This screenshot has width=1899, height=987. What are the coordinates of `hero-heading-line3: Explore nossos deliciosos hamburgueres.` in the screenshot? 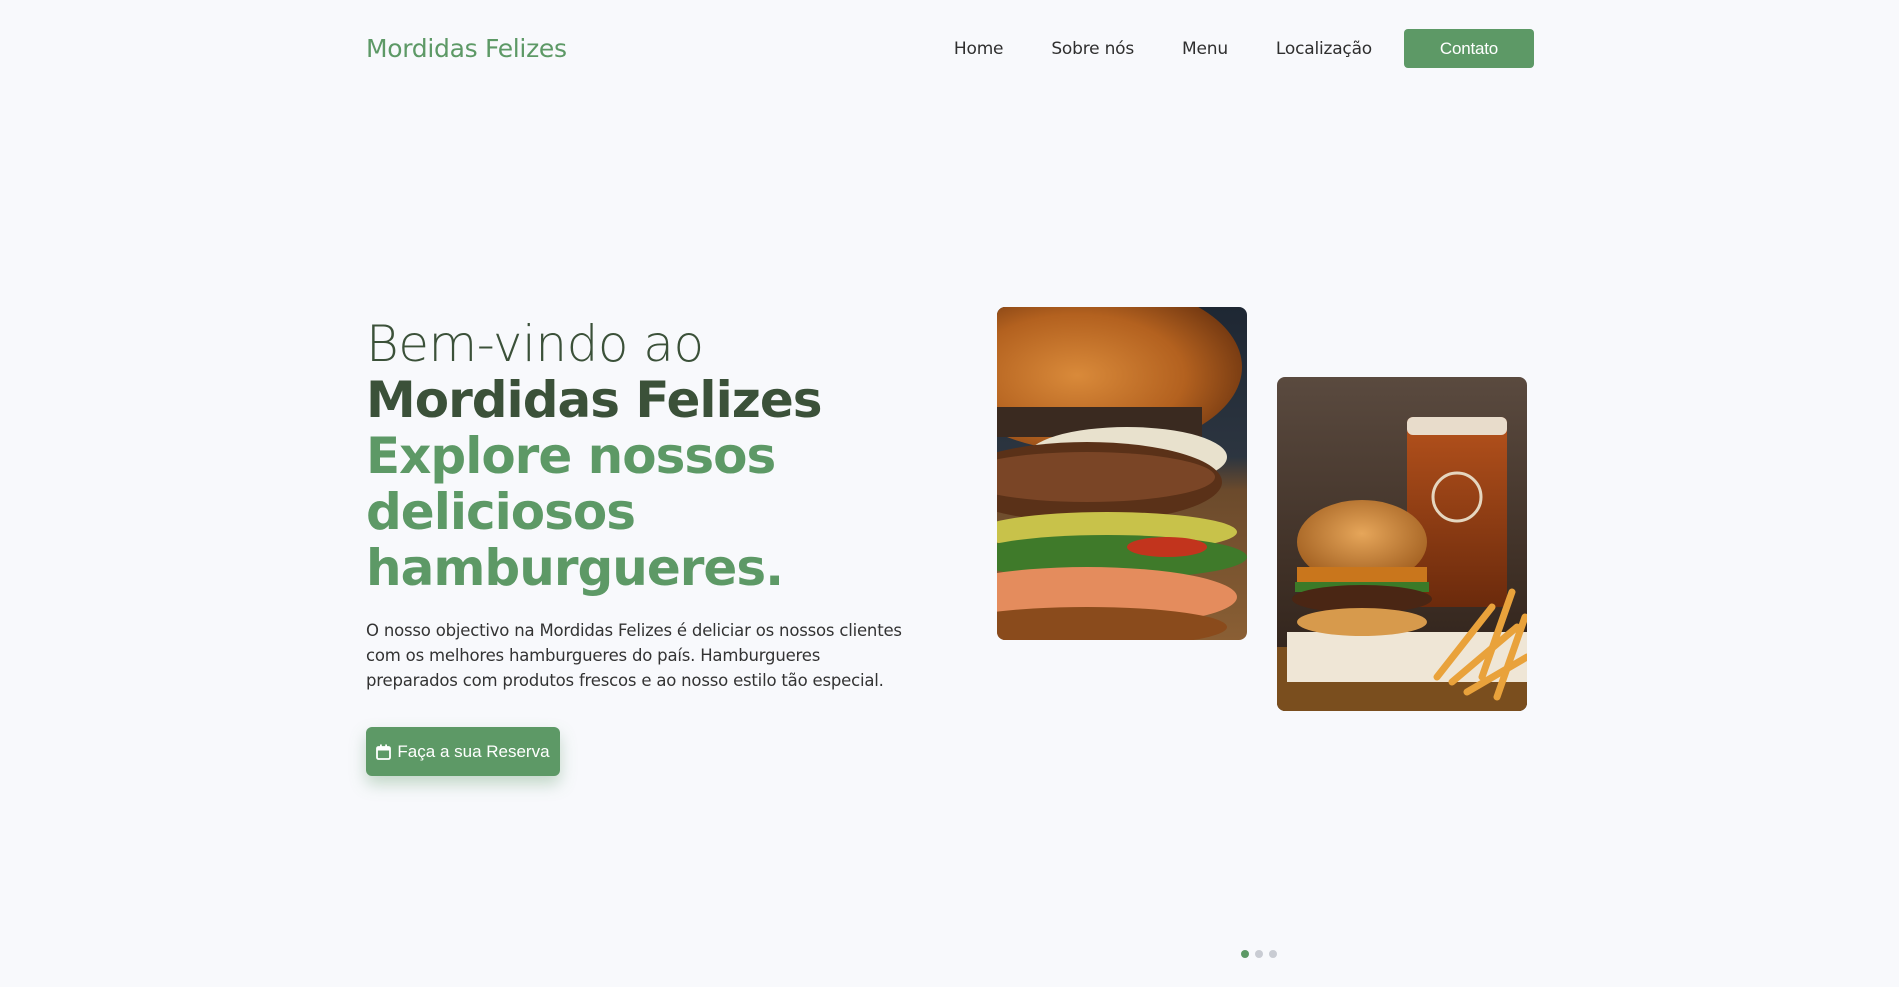 It's located at (575, 512).